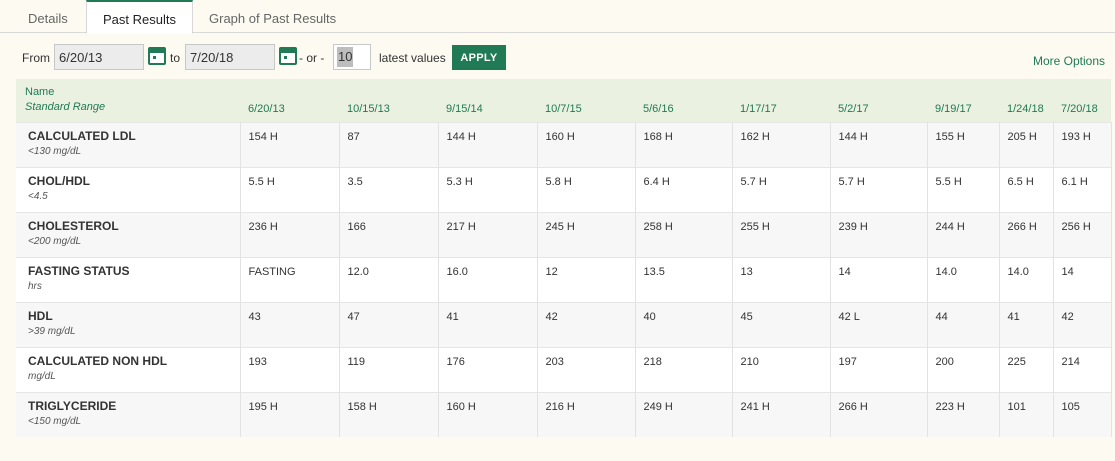 This screenshot has width=1115, height=461. What do you see at coordinates (1026, 144) in the screenshot?
I see `result-value-cell: 205 H` at bounding box center [1026, 144].